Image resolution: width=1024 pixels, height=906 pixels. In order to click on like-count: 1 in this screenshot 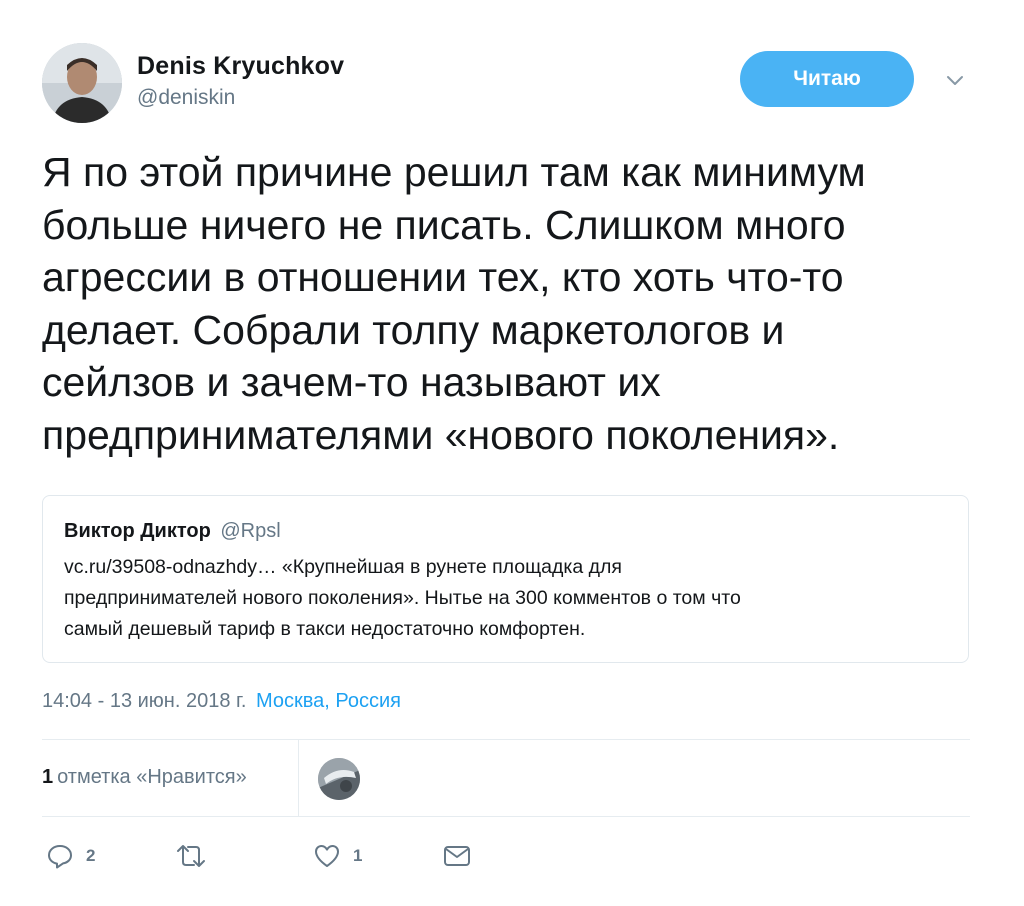, I will do `click(358, 855)`.